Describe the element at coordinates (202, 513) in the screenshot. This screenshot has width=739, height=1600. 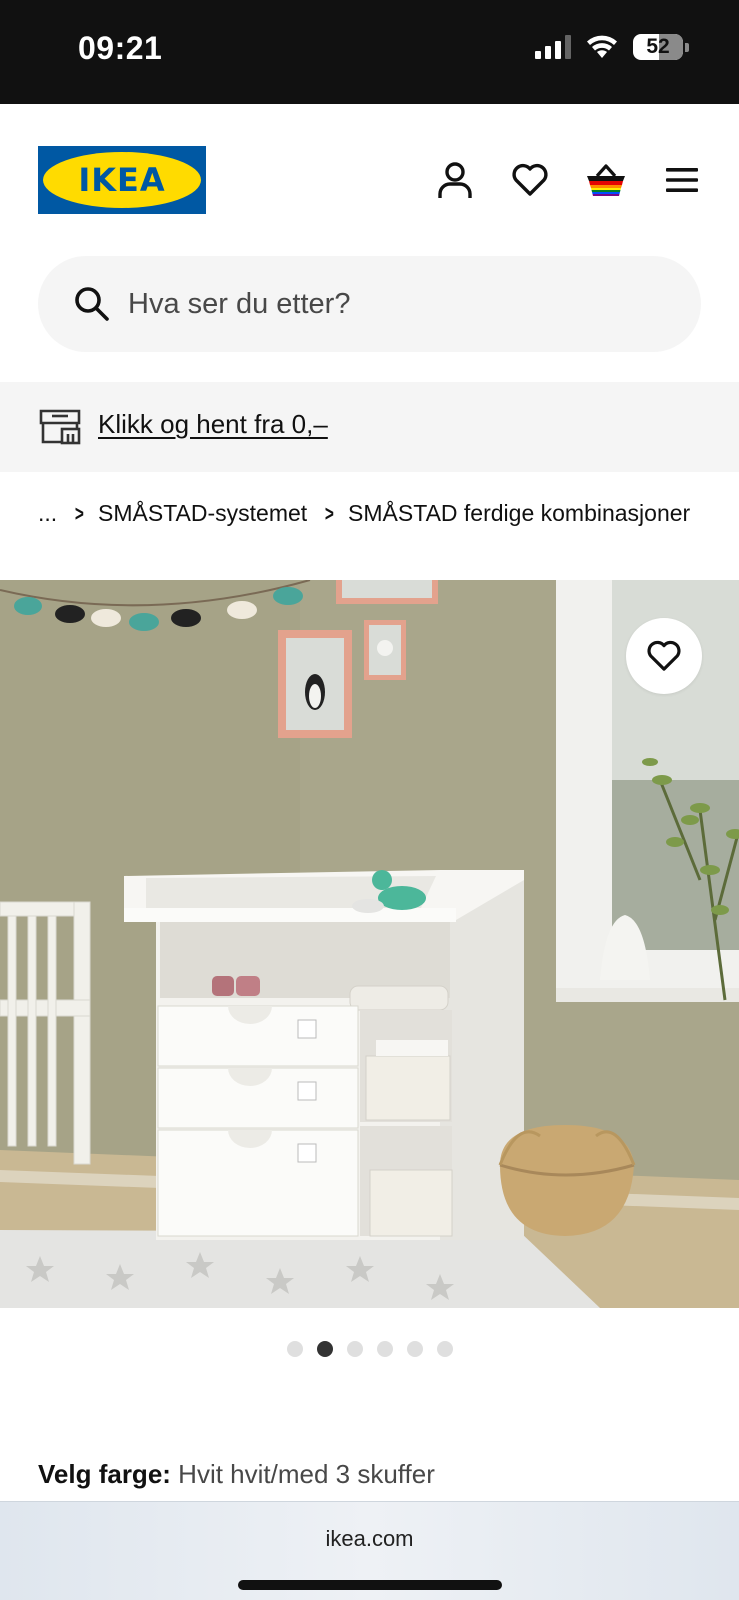
I see `breadcrumb-item-smastad-system: SMÅSTAD-systemet` at that location.